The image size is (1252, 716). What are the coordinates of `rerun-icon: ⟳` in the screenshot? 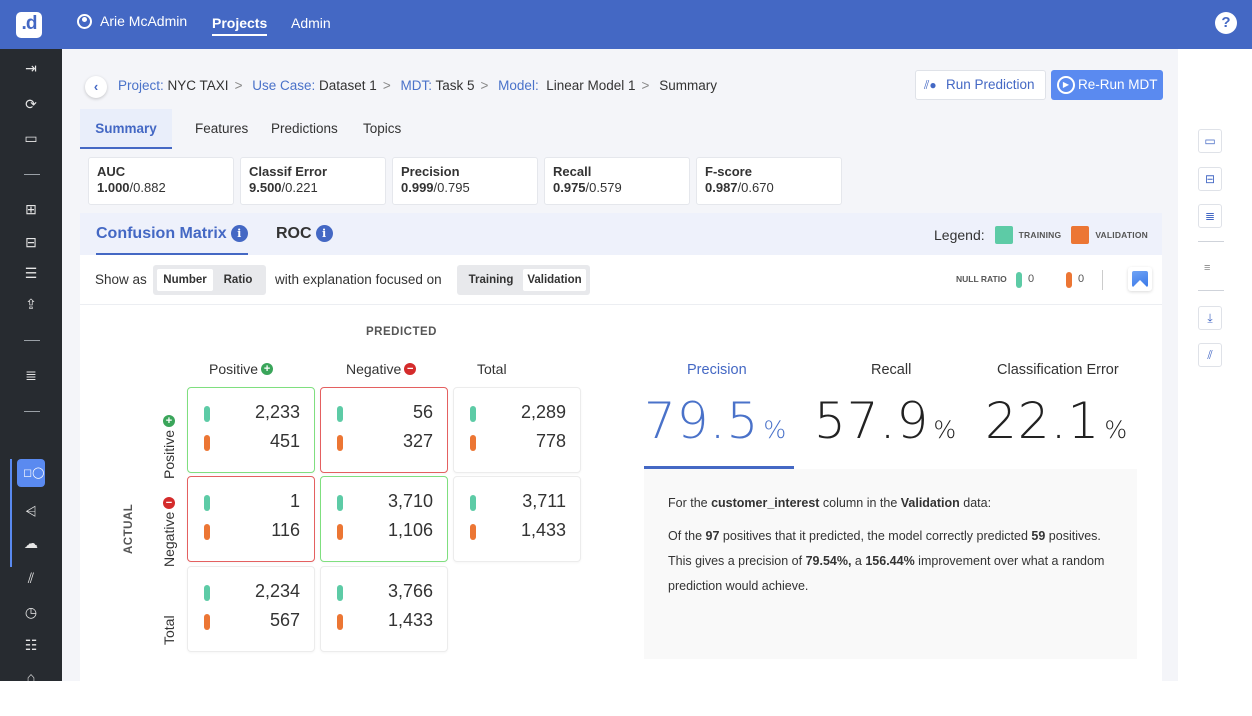 It's located at (31, 104).